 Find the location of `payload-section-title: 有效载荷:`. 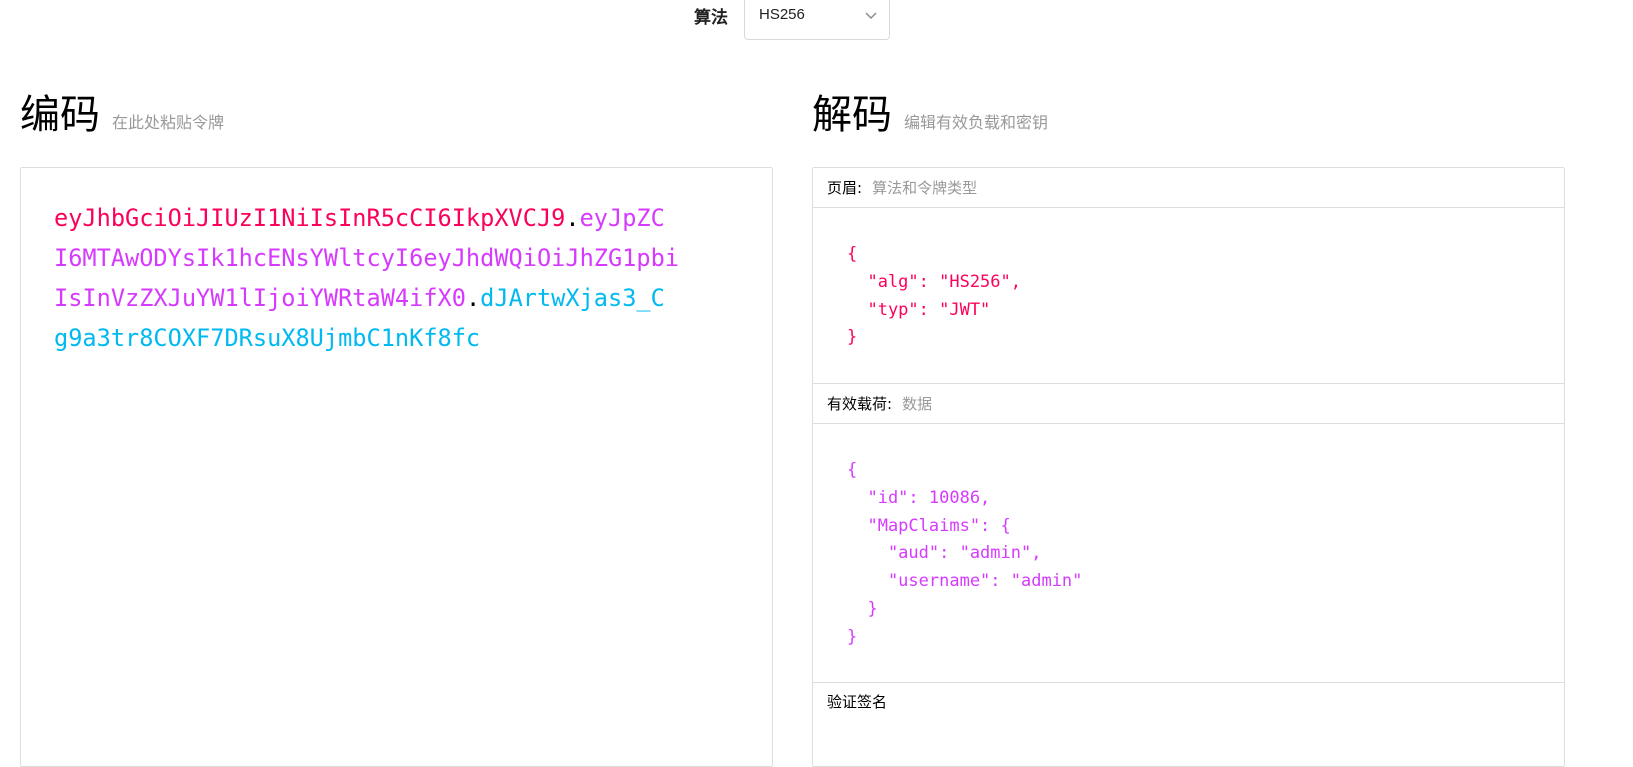

payload-section-title: 有效载荷: is located at coordinates (860, 404).